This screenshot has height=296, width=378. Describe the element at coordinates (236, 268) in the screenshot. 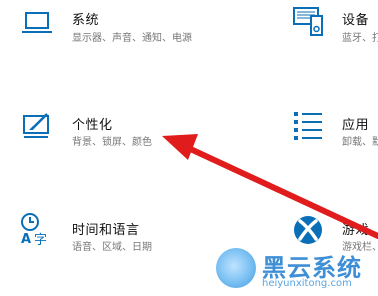

I see `watermark-logo-icon` at that location.